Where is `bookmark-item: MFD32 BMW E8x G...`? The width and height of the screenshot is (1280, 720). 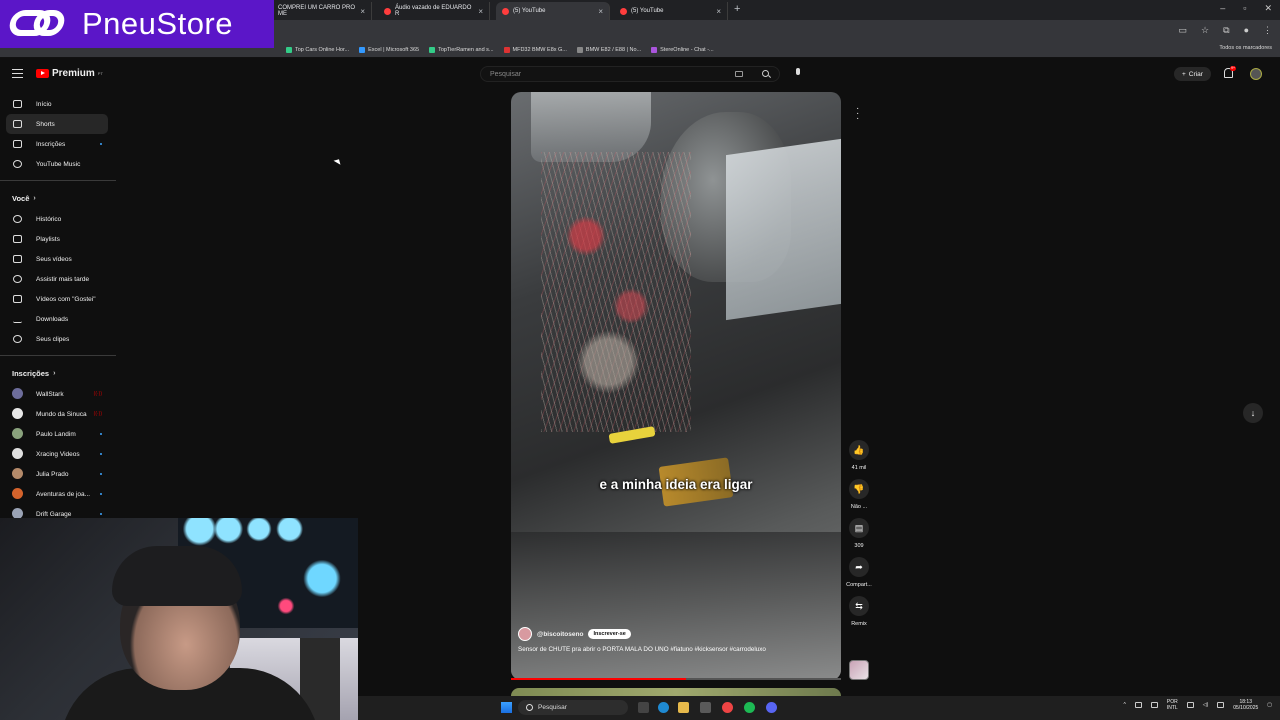
bookmark-item: MFD32 BMW E8x G... is located at coordinates (535, 49).